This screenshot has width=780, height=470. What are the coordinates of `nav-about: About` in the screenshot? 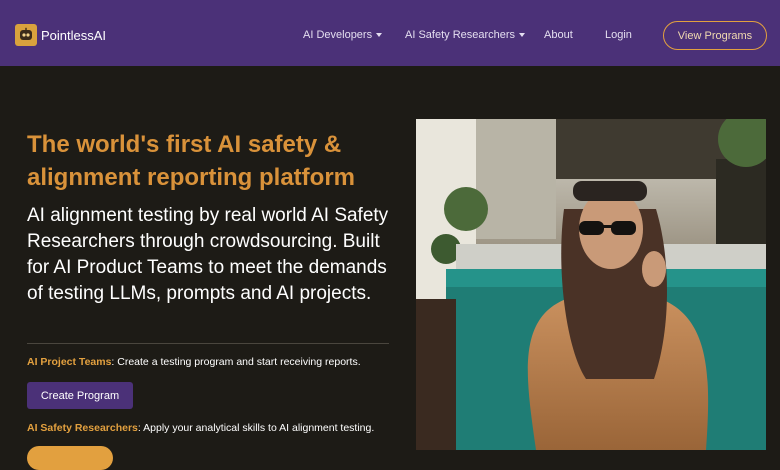 It's located at (558, 35).